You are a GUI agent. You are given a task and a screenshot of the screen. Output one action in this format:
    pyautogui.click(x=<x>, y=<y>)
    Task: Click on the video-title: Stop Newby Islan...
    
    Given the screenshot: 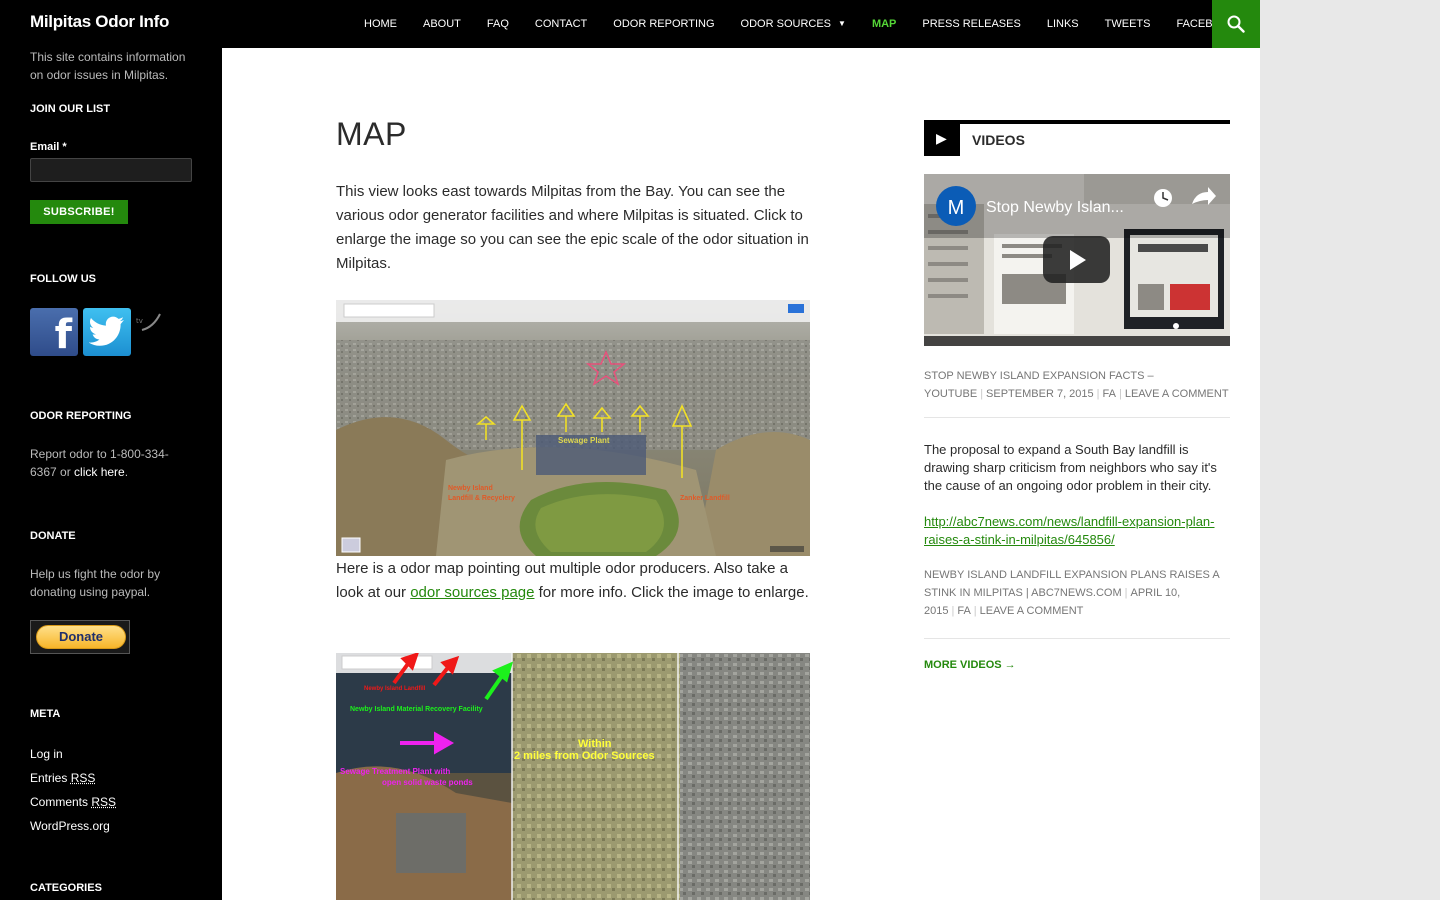 What is the action you would take?
    pyautogui.click(x=1055, y=207)
    